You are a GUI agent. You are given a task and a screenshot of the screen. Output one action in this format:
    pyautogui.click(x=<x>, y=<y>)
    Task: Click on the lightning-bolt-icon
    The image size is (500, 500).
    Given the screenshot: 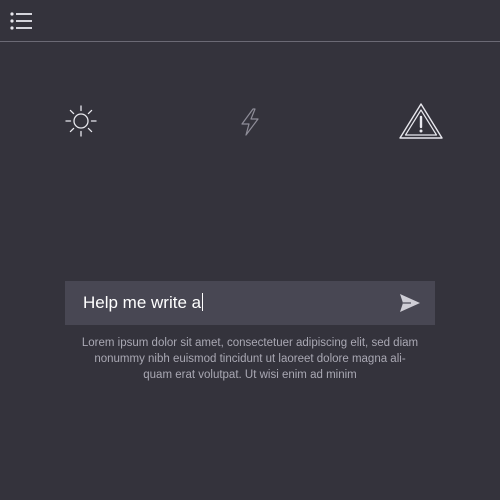 What is the action you would take?
    pyautogui.click(x=250, y=122)
    